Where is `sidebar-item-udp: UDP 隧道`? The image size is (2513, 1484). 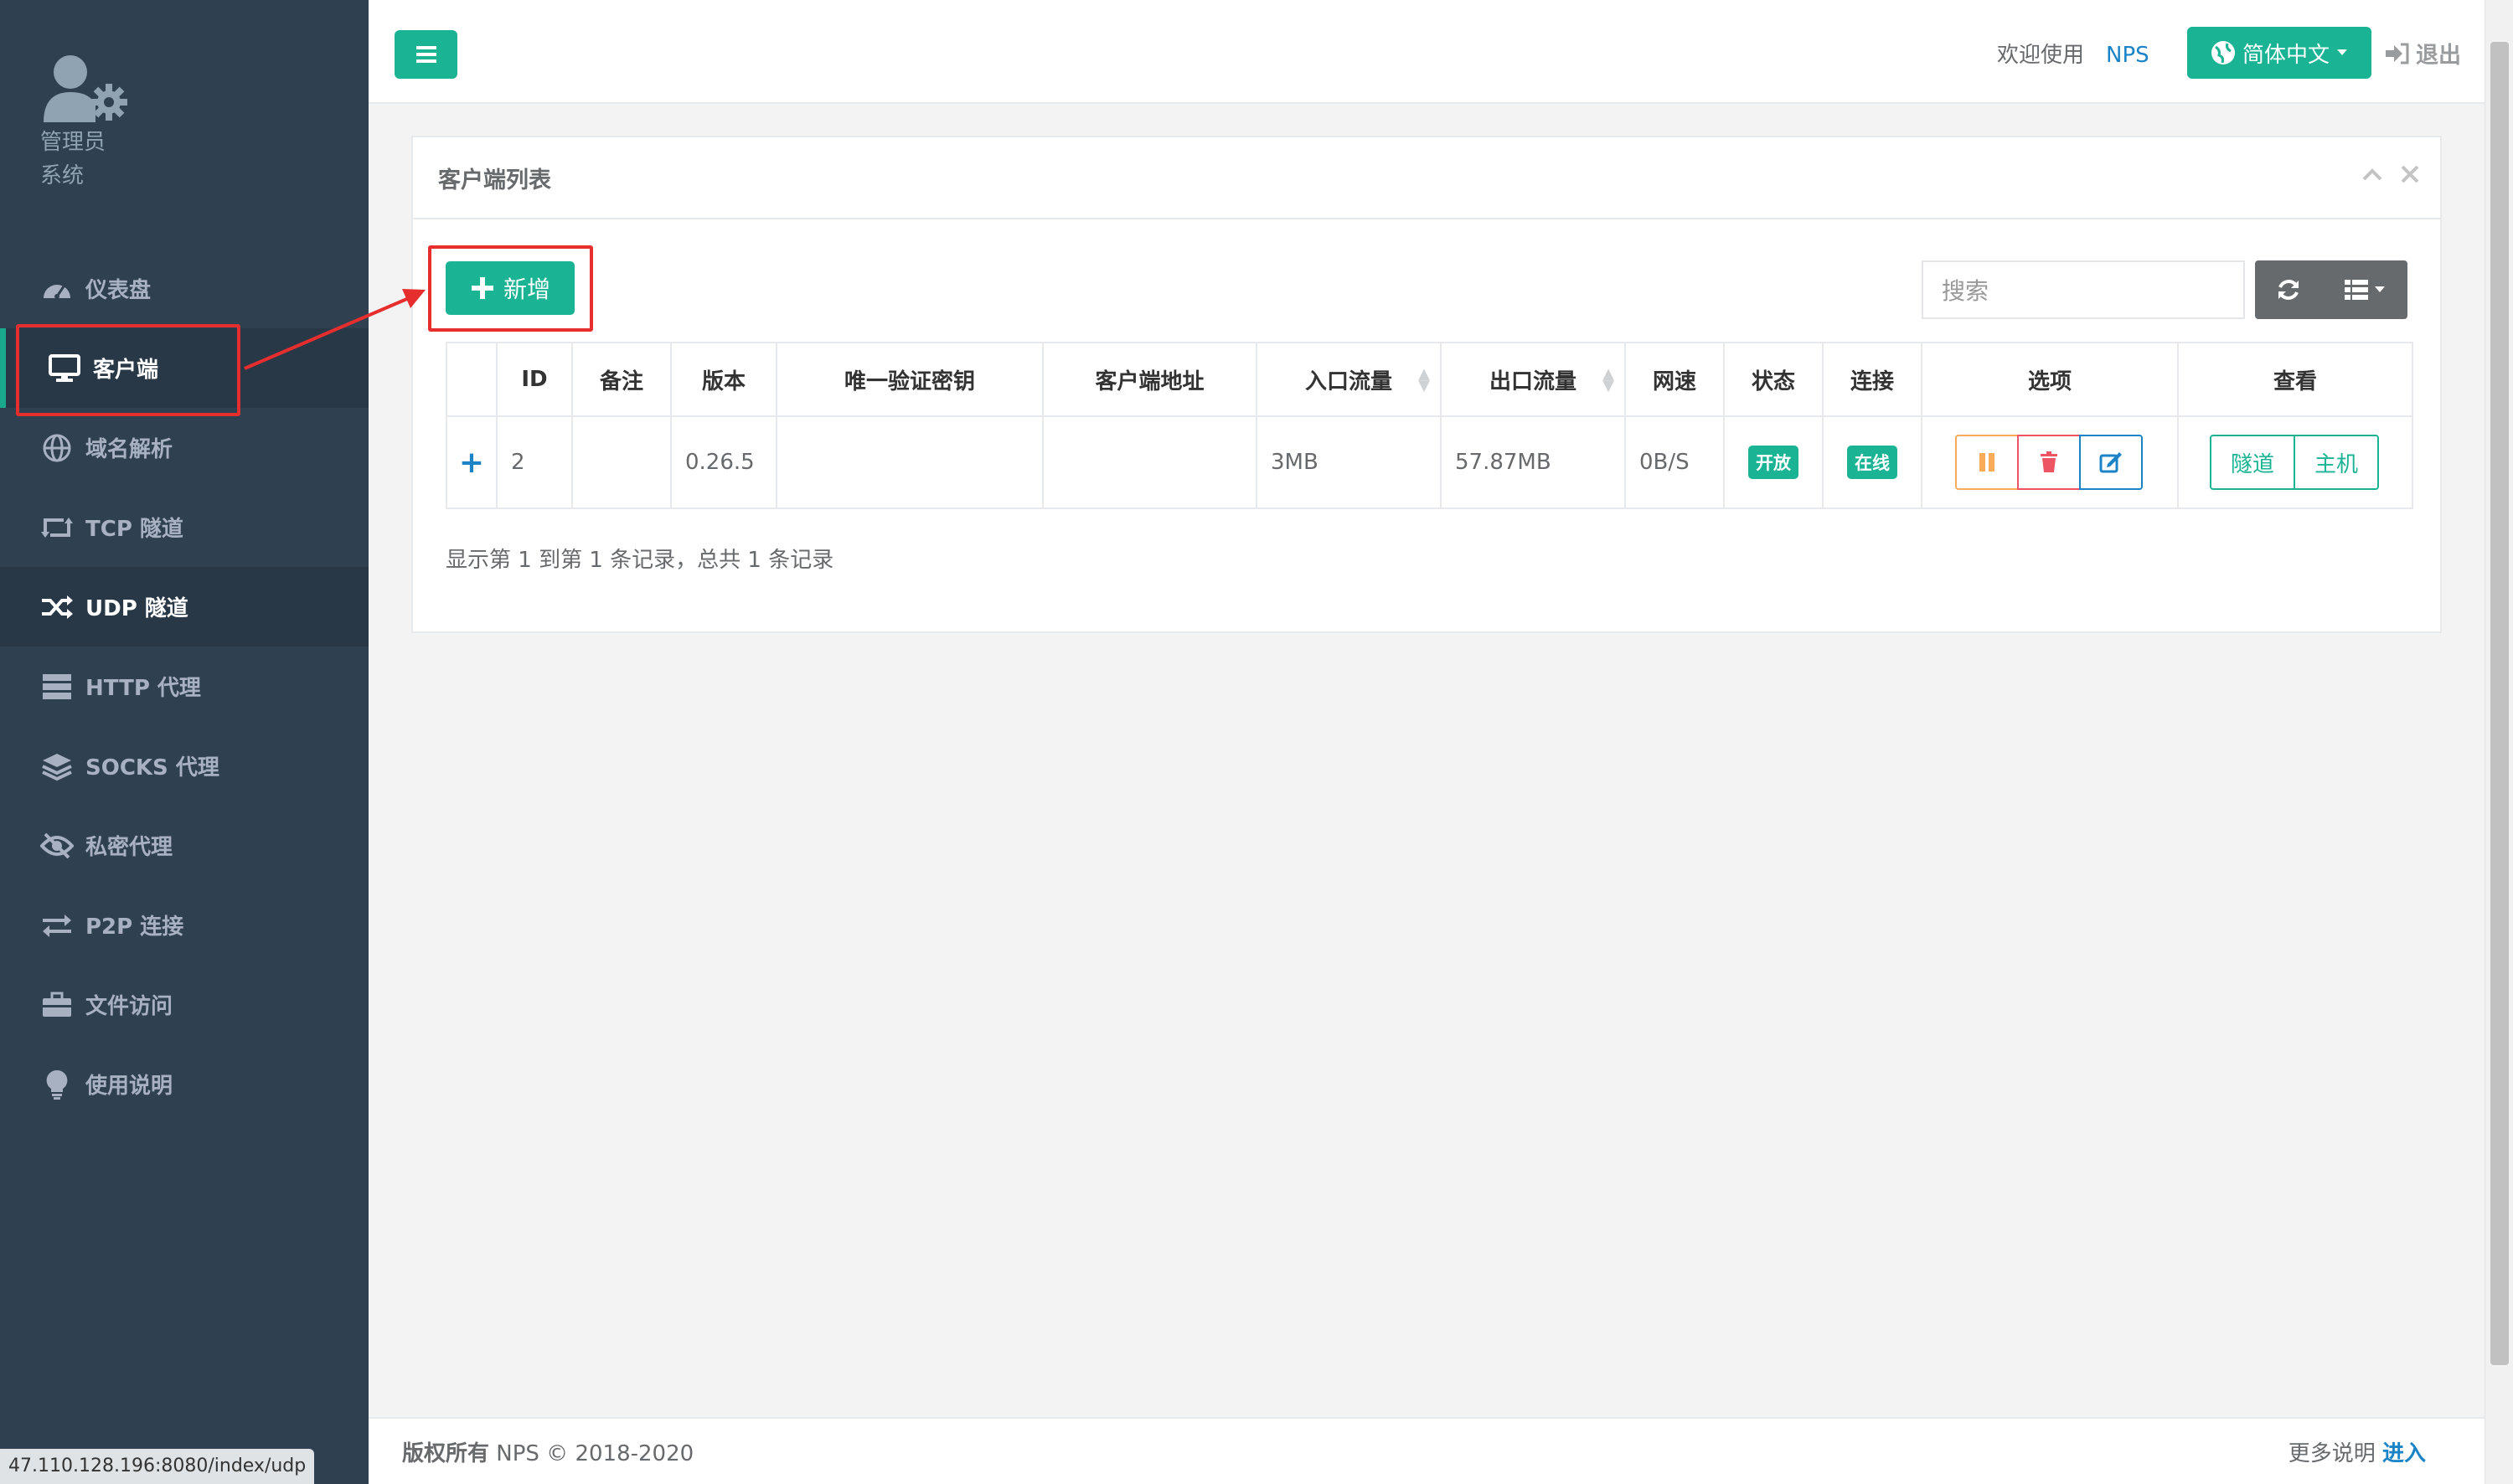
sidebar-item-udp: UDP 隧道 is located at coordinates (184, 607).